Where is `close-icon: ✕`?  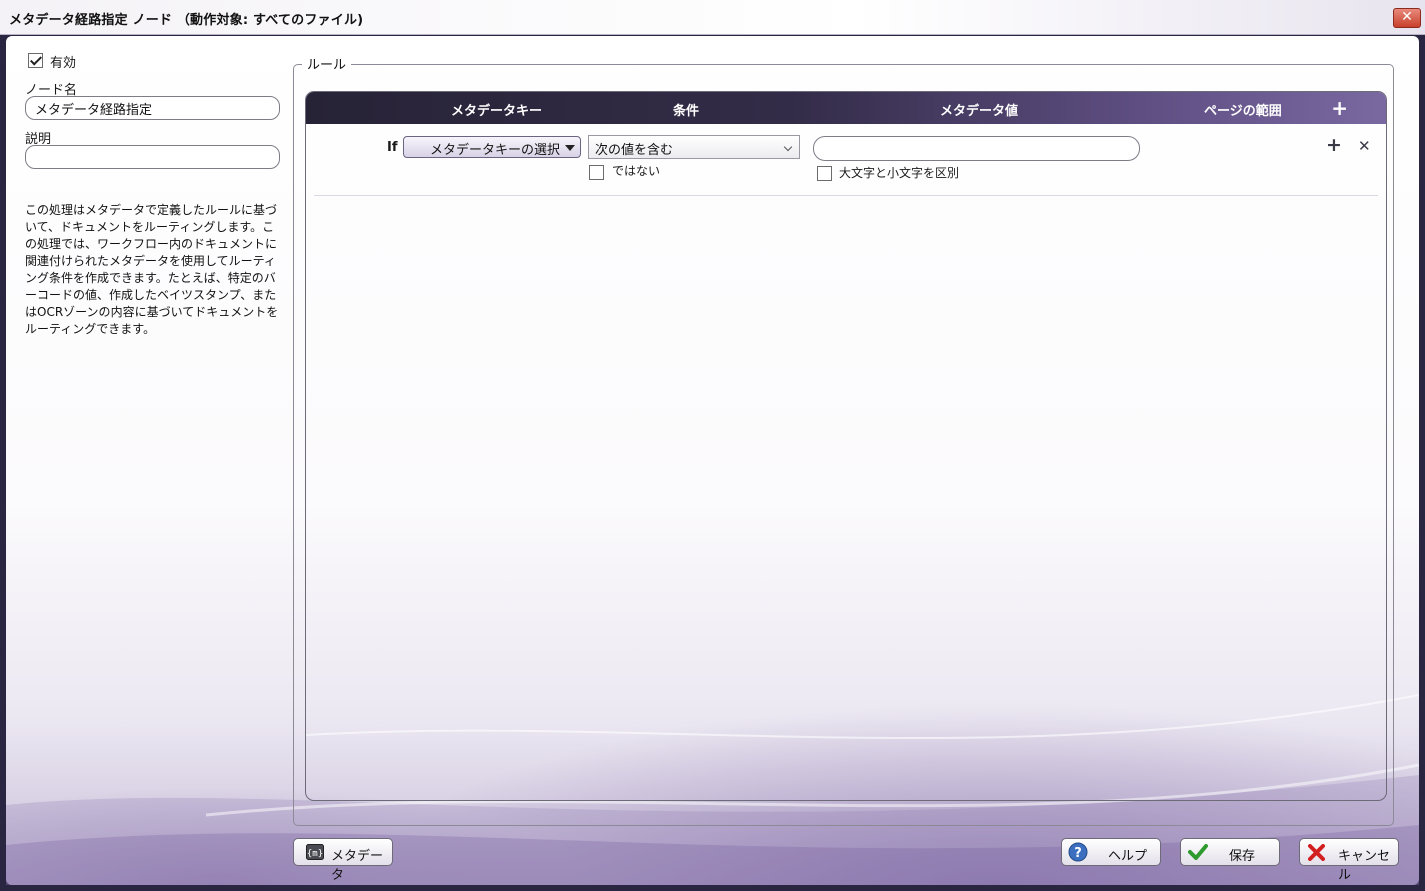
close-icon: ✕ is located at coordinates (1407, 17).